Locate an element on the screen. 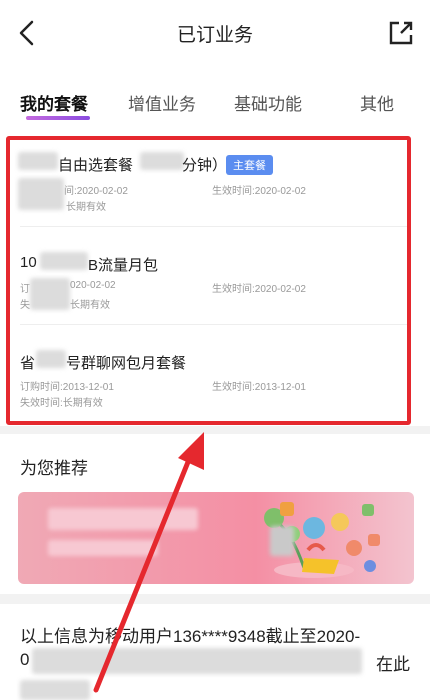 Image resolution: width=430 pixels, height=700 pixels. page-title: 已订业务 is located at coordinates (214, 35).